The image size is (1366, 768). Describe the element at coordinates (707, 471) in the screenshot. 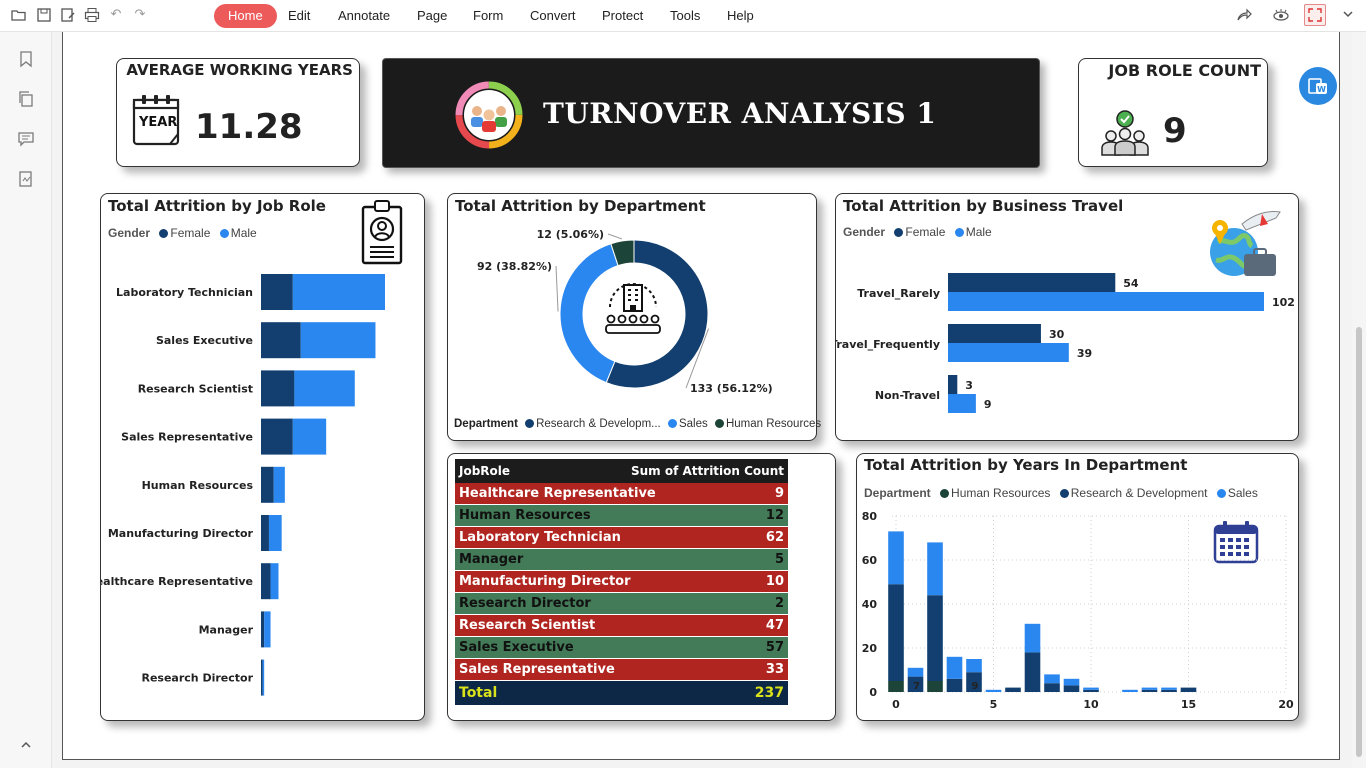

I see `table-header-sum: Sum of Attrition Count` at that location.